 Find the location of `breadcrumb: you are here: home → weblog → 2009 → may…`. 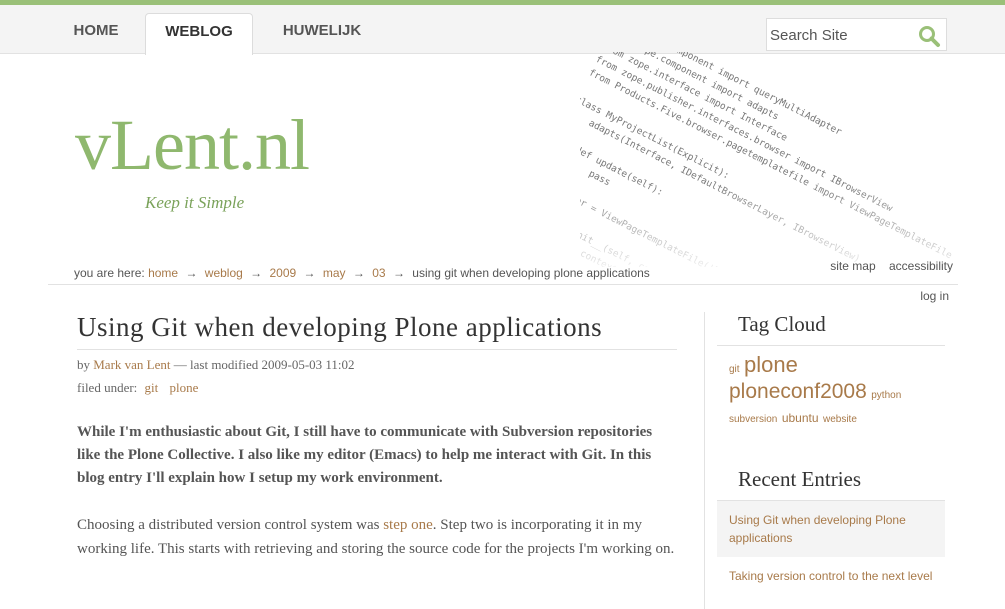

breadcrumb: you are here: home → weblog → 2009 → may… is located at coordinates (362, 273).